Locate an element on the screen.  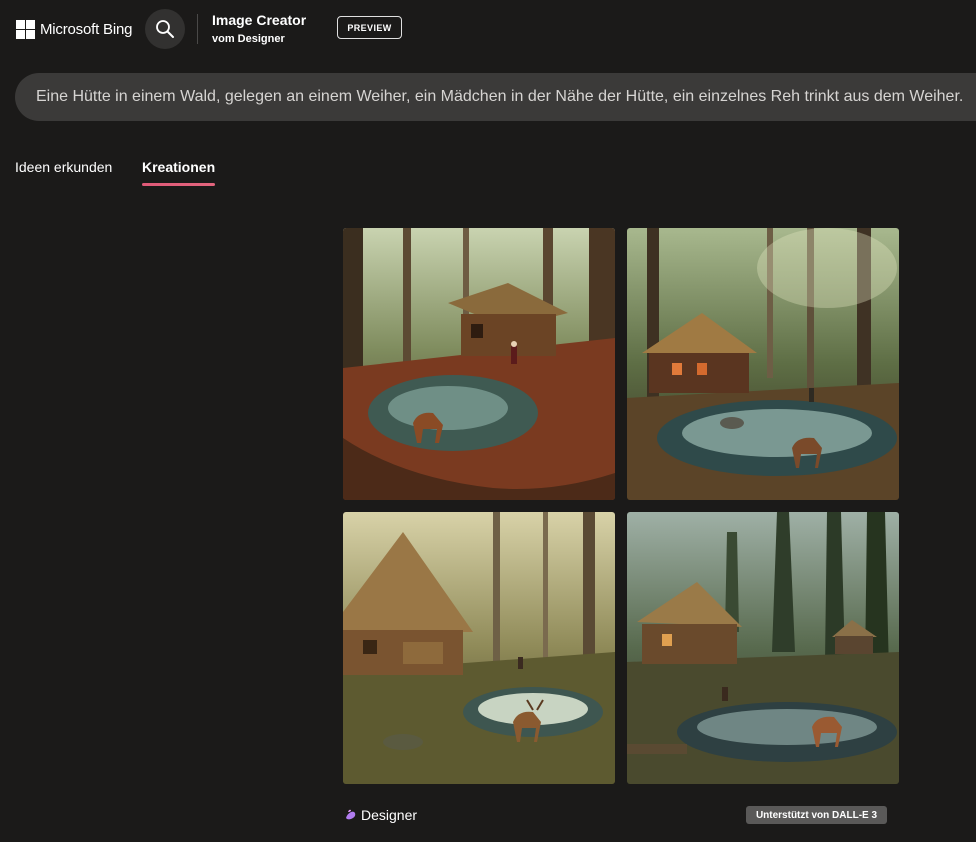
tab-explore-ideas: Ideen erkunden is located at coordinates (63, 167).